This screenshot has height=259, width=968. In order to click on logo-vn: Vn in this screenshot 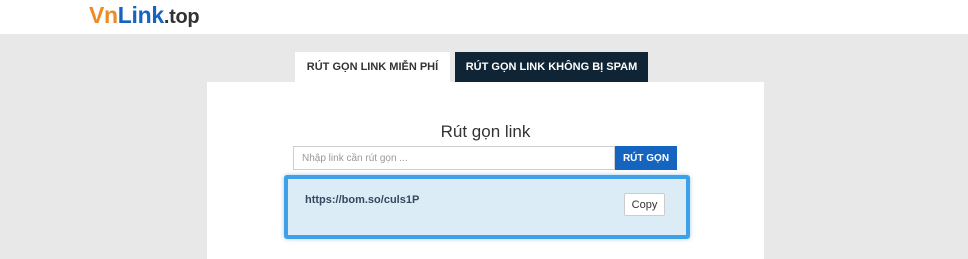, I will do `click(103, 15)`.